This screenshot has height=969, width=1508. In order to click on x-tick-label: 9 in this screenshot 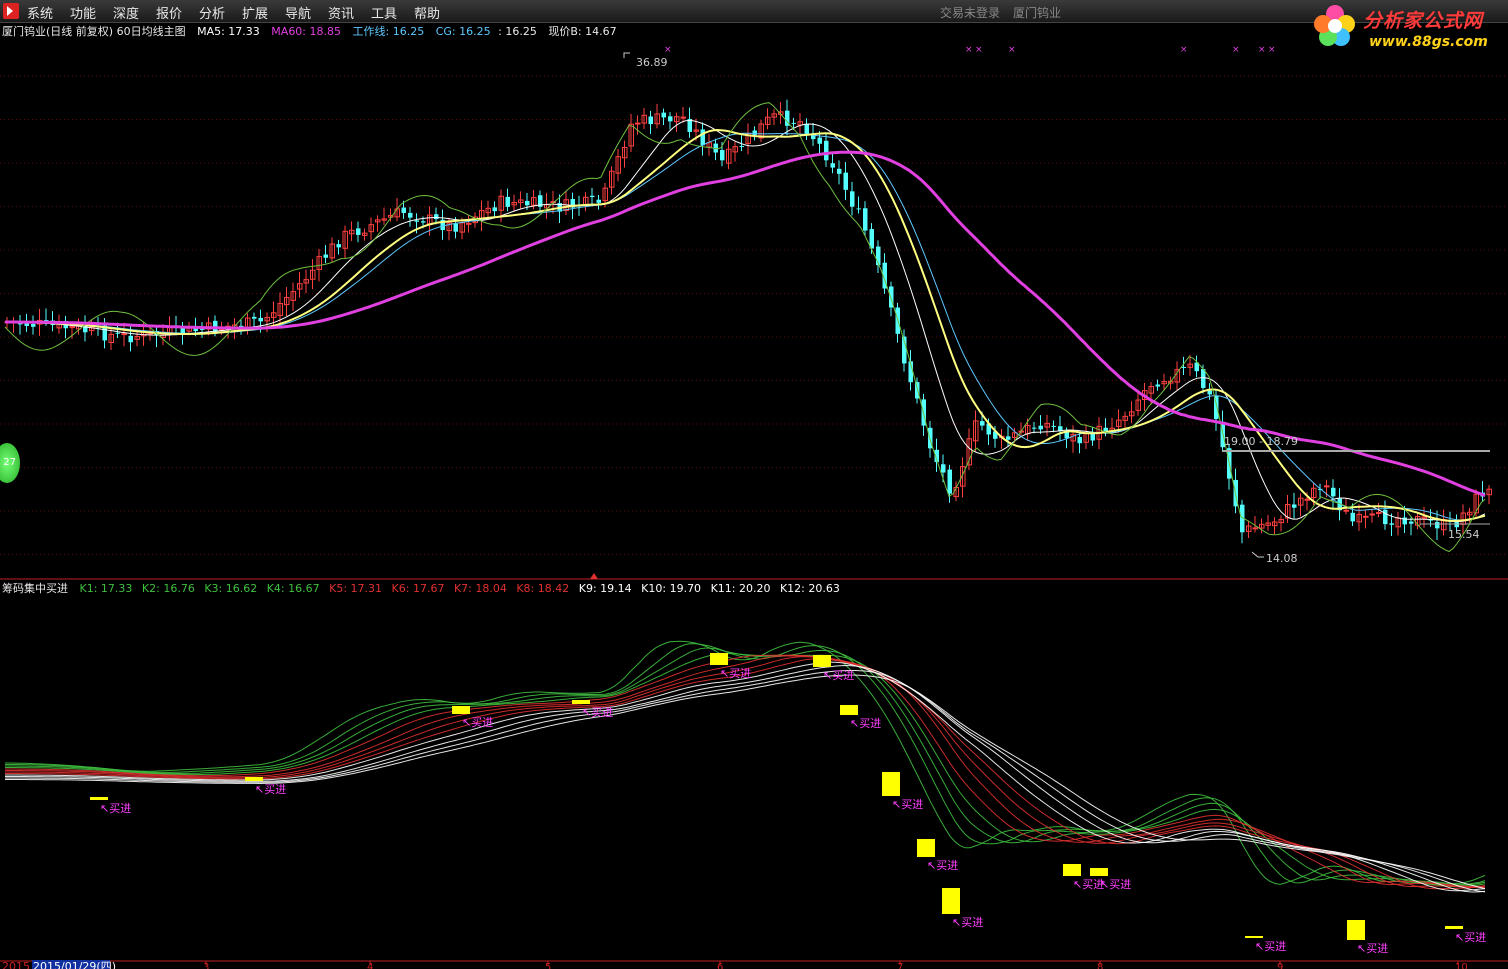, I will do `click(1280, 965)`.